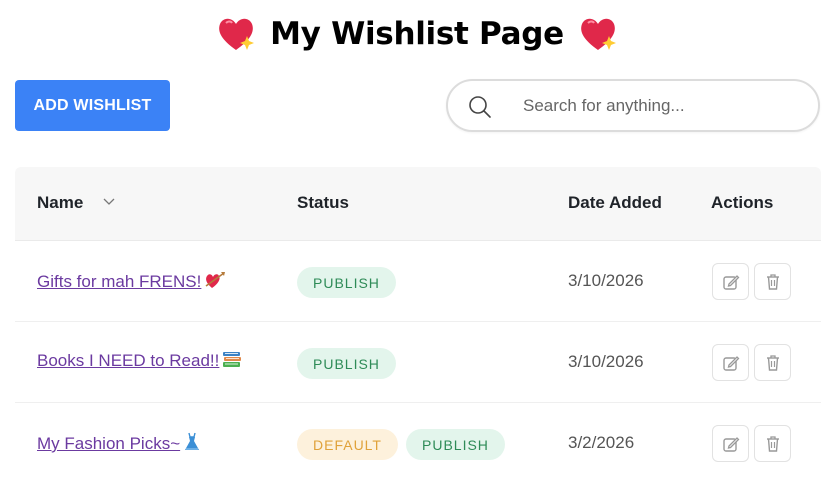 The image size is (834, 480). What do you see at coordinates (232, 362) in the screenshot?
I see `books-icon` at bounding box center [232, 362].